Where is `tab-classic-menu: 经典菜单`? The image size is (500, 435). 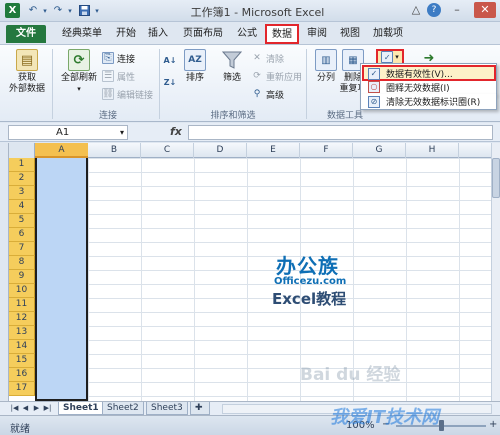 tab-classic-menu: 经典菜单 is located at coordinates (82, 34).